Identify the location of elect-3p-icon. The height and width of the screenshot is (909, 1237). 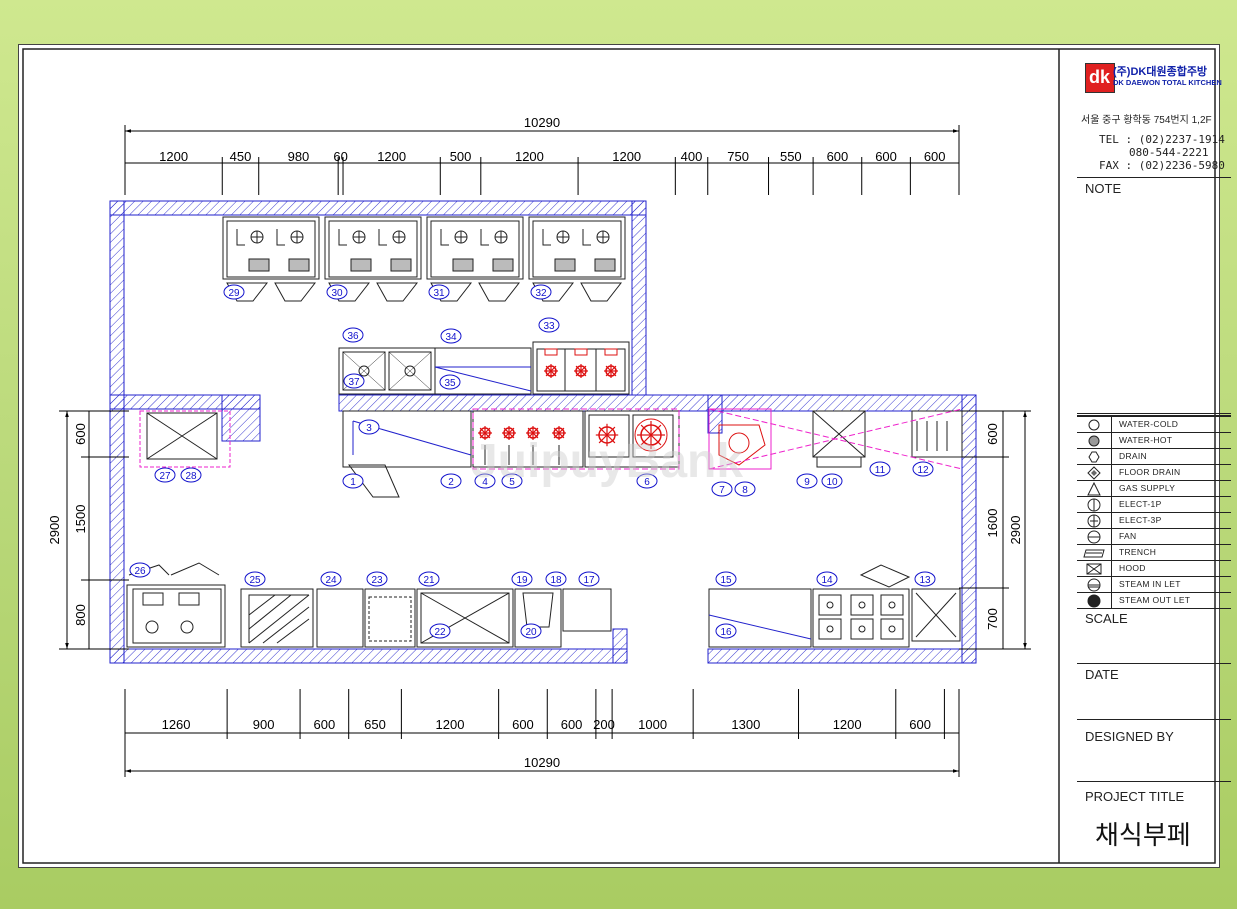
(1094, 521).